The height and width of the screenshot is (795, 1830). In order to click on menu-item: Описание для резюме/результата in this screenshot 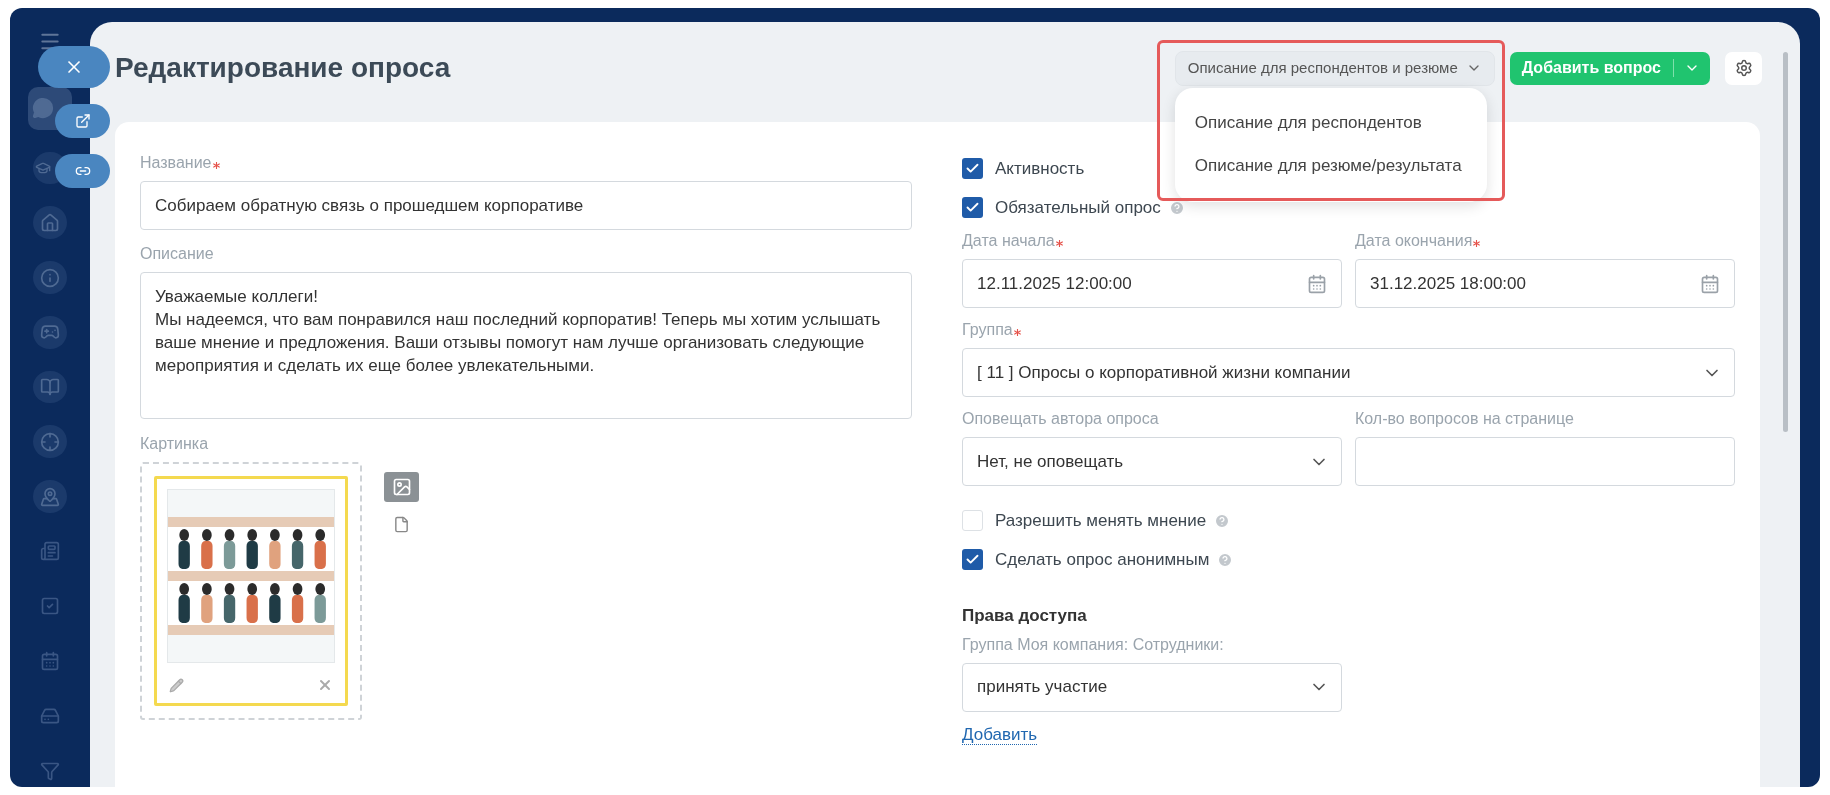, I will do `click(1330, 166)`.